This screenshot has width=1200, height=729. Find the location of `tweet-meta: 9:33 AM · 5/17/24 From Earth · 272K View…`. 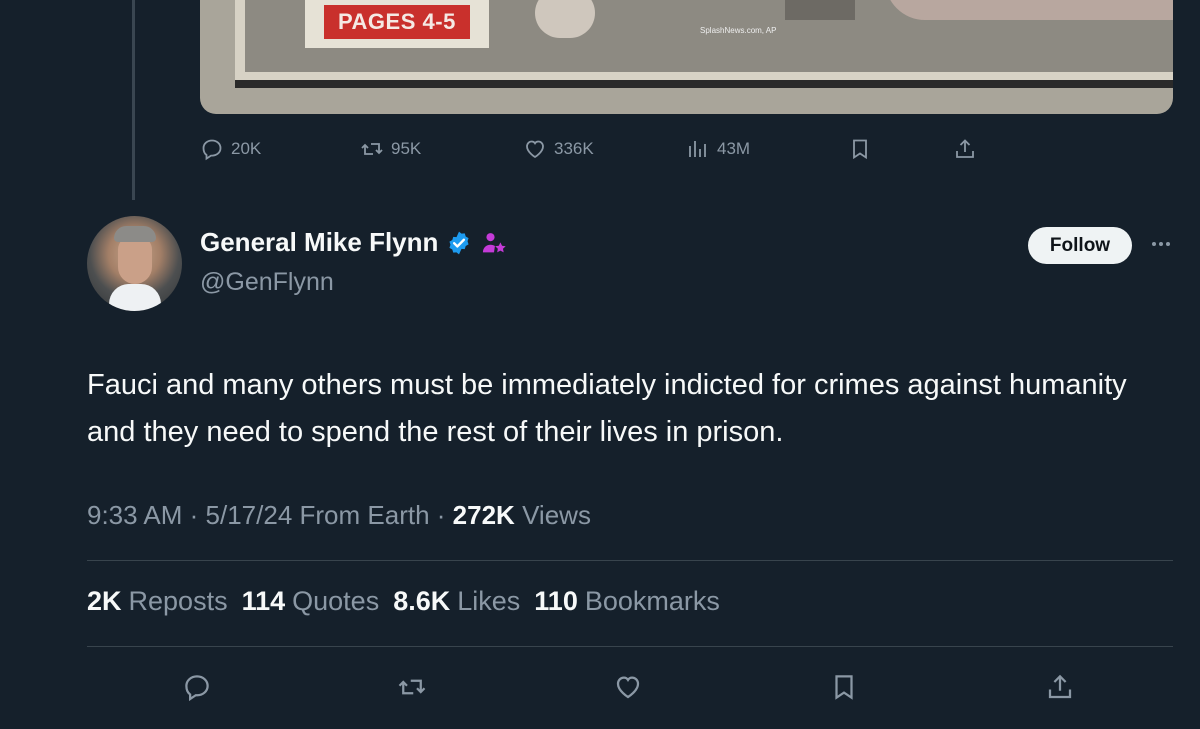

tweet-meta: 9:33 AM · 5/17/24 From Earth · 272K View… is located at coordinates (339, 515).